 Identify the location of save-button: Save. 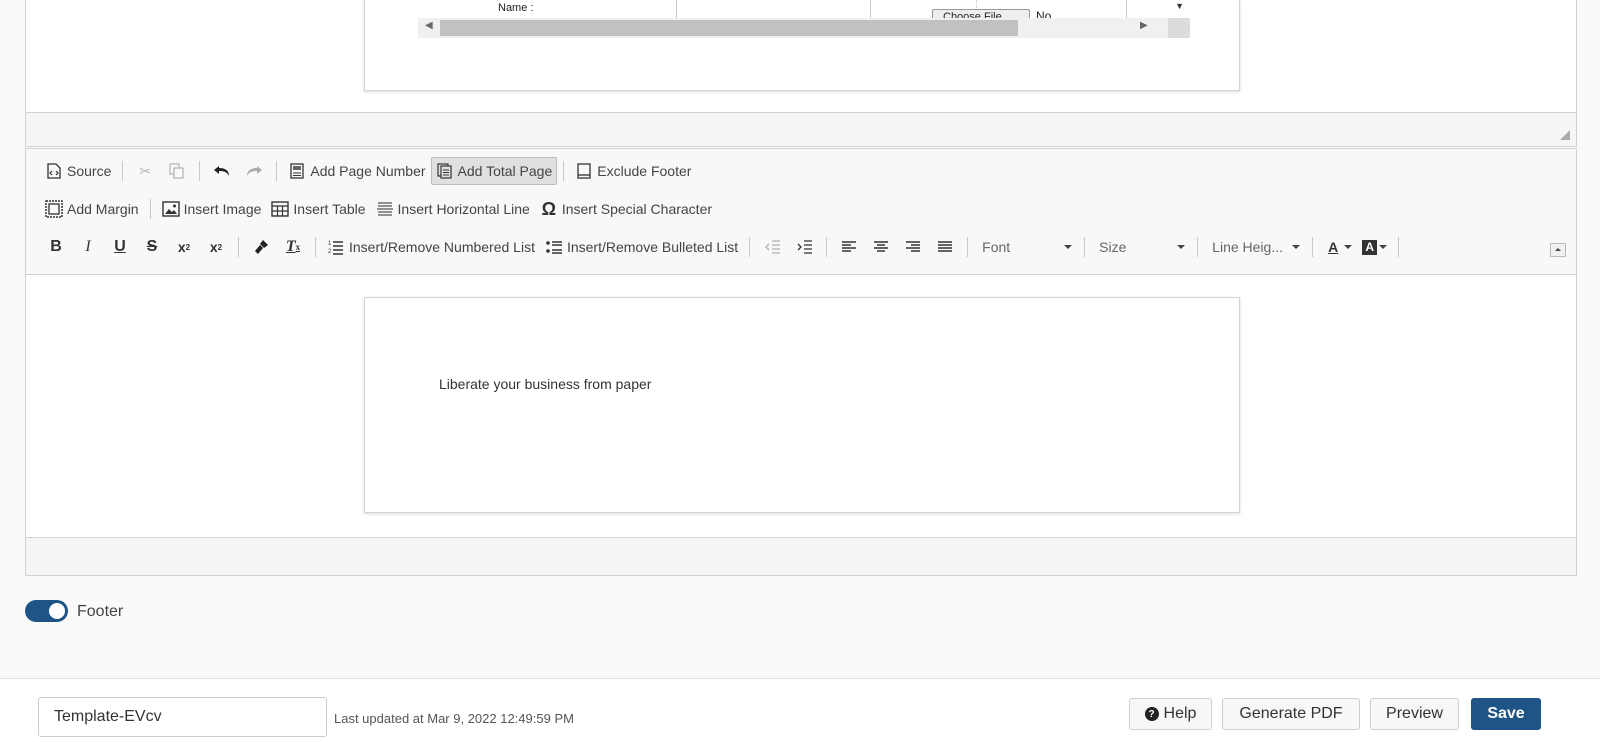
(1506, 714).